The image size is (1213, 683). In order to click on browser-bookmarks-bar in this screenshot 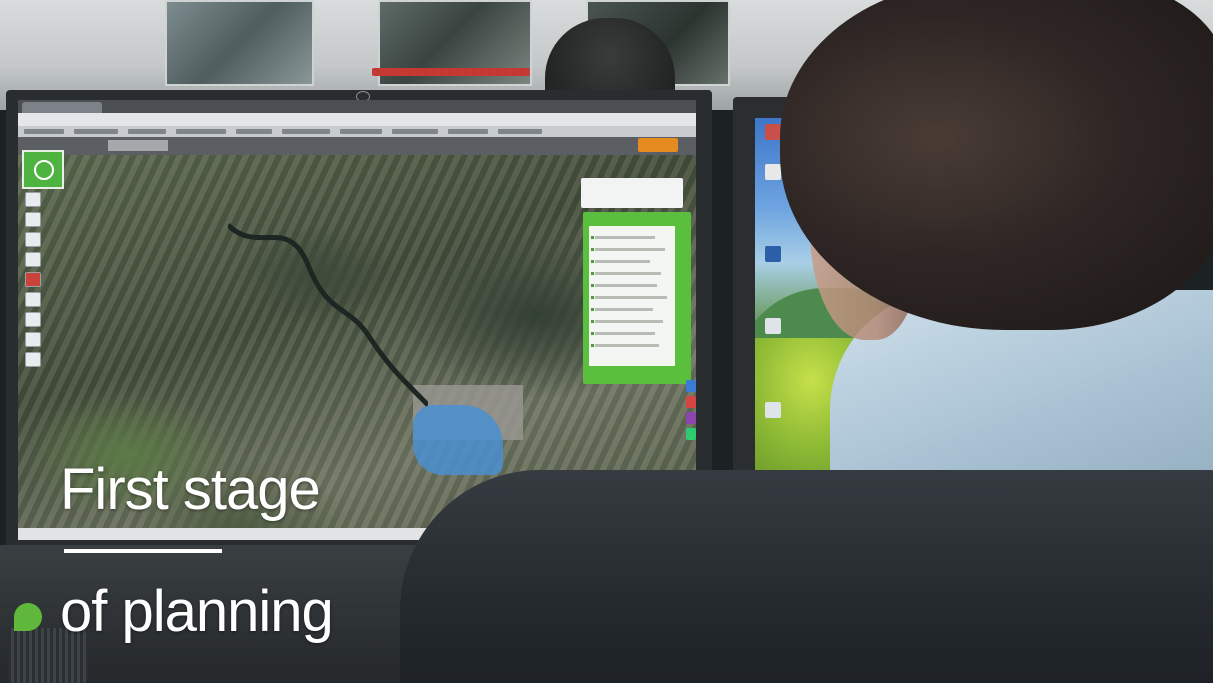, I will do `click(357, 131)`.